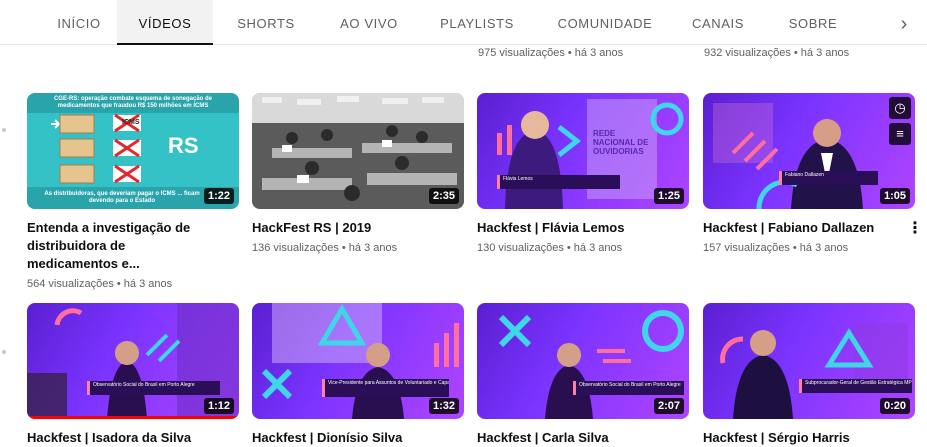 This screenshot has height=447, width=927. Describe the element at coordinates (798, 438) in the screenshot. I see `video-title: Hackfest | Sérgio Harris` at that location.